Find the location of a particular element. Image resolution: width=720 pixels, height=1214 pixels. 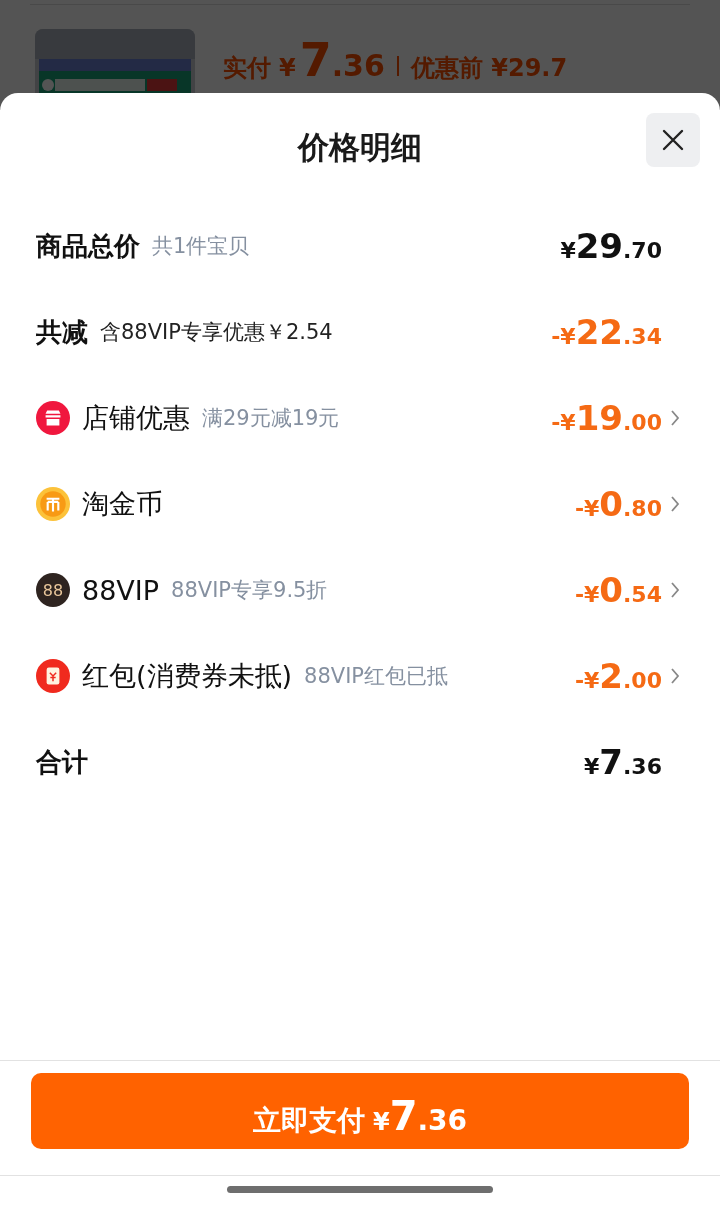

row-amount: -¥22.34 is located at coordinates (606, 332).